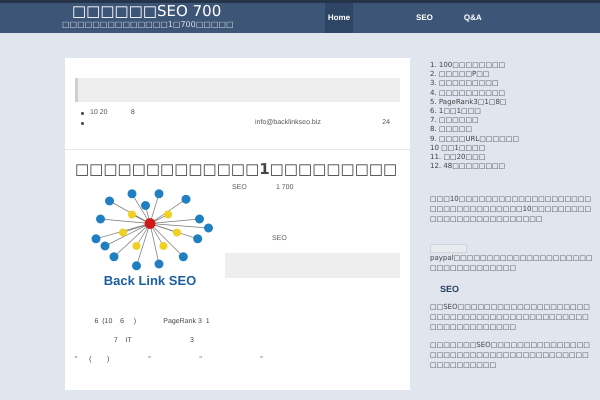  Describe the element at coordinates (450, 289) in the screenshot. I see `sidebar-heading: SEO` at that location.